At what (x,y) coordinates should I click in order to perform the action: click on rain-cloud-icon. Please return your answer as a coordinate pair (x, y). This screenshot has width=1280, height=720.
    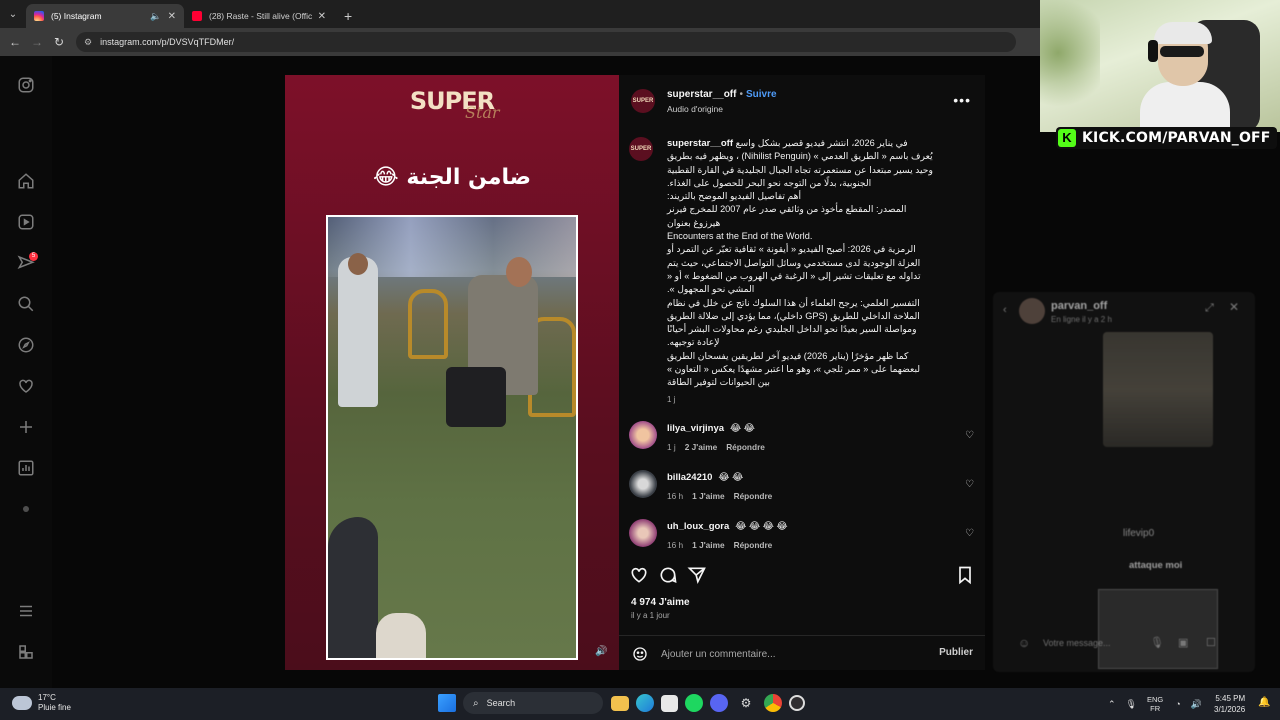
    Looking at the image, I should click on (22, 703).